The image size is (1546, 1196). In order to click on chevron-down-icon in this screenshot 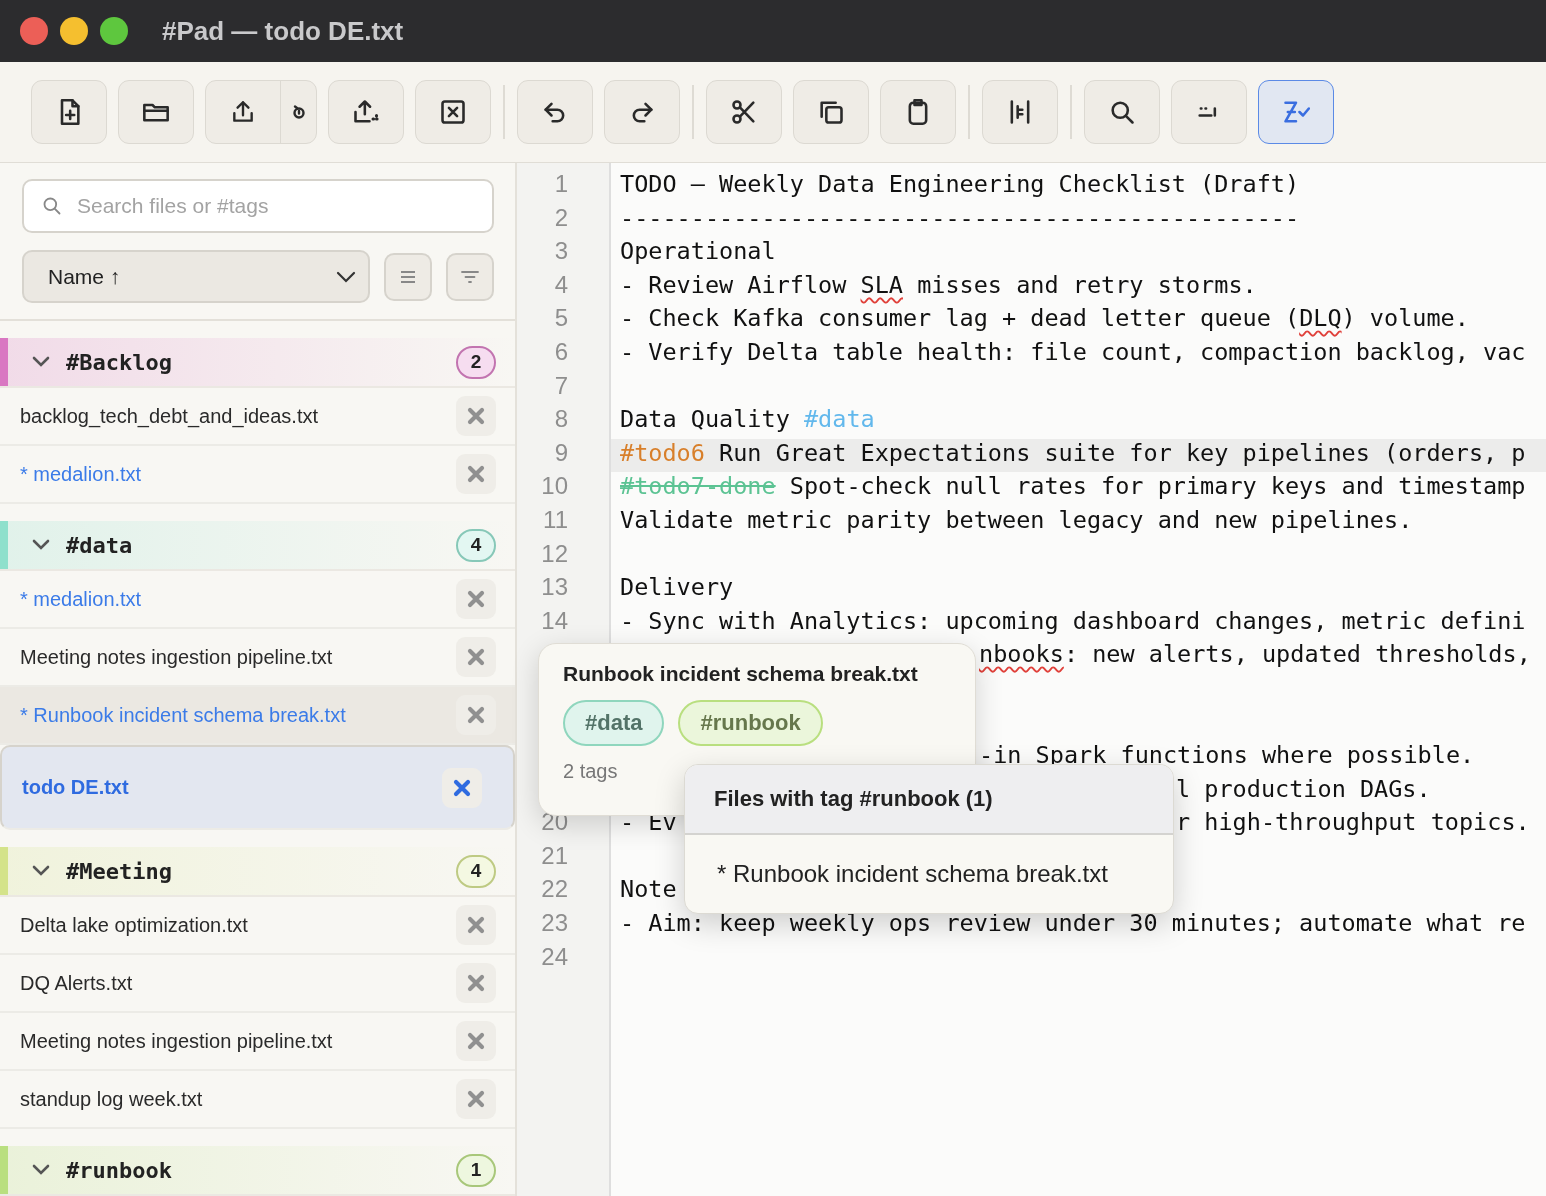, I will do `click(346, 276)`.